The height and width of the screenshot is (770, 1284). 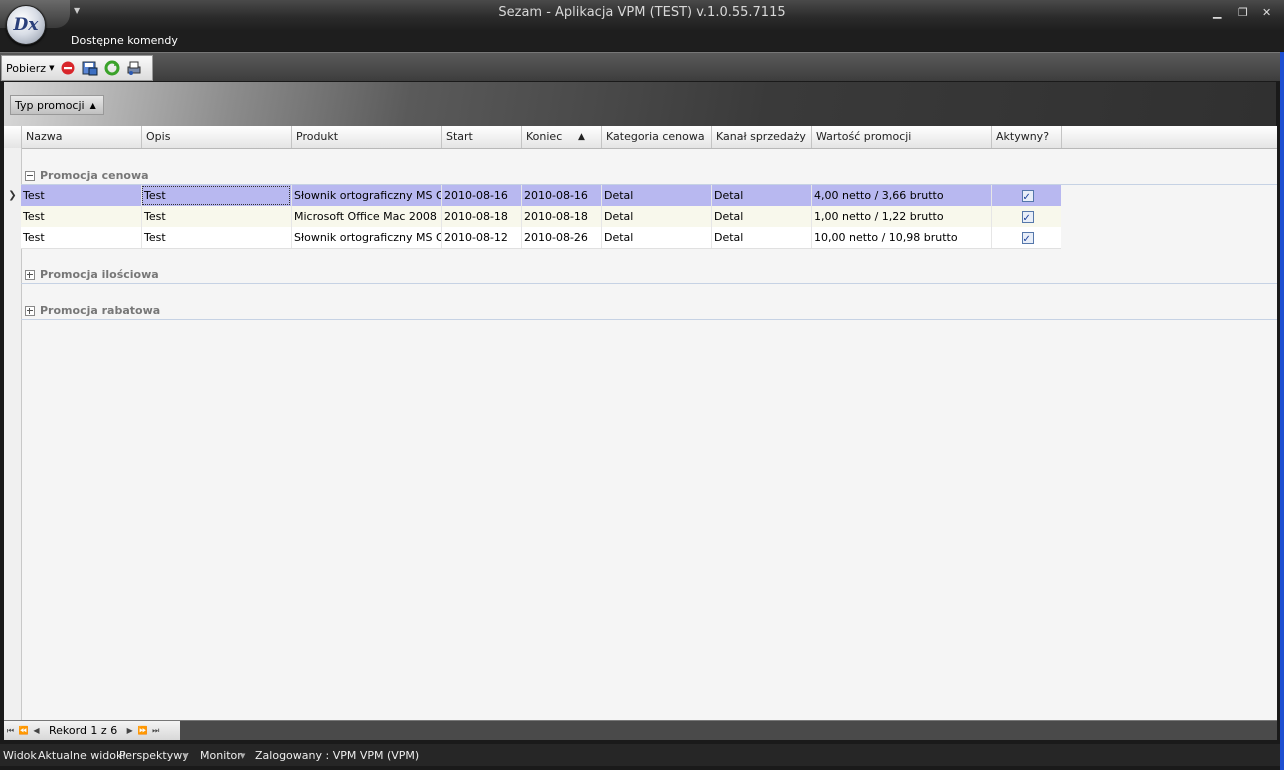 What do you see at coordinates (30, 175) in the screenshot?
I see `collapse-icon` at bounding box center [30, 175].